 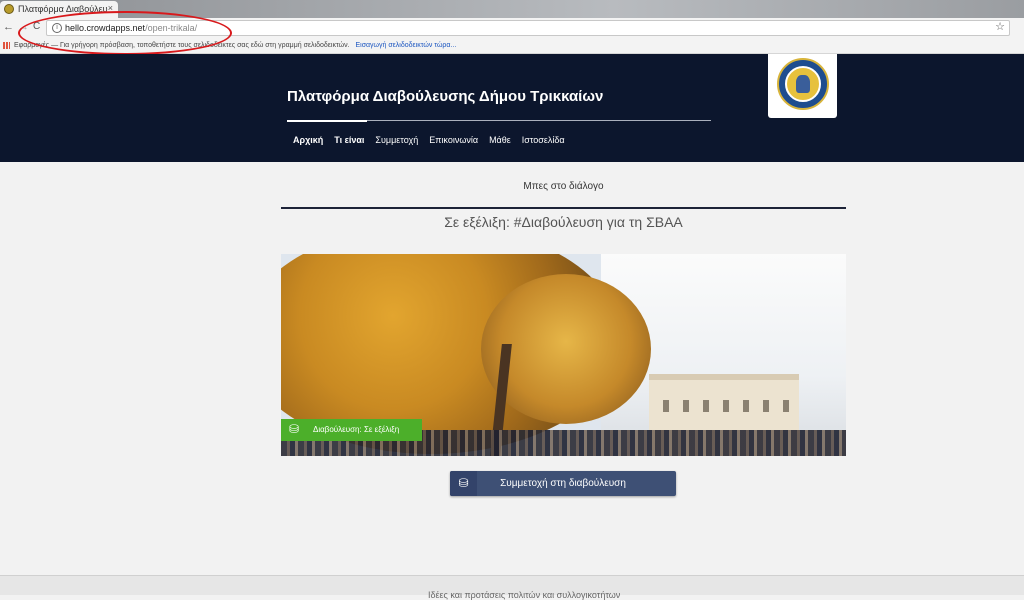 What do you see at coordinates (8, 27) in the screenshot?
I see `back-arrow-icon: ←` at bounding box center [8, 27].